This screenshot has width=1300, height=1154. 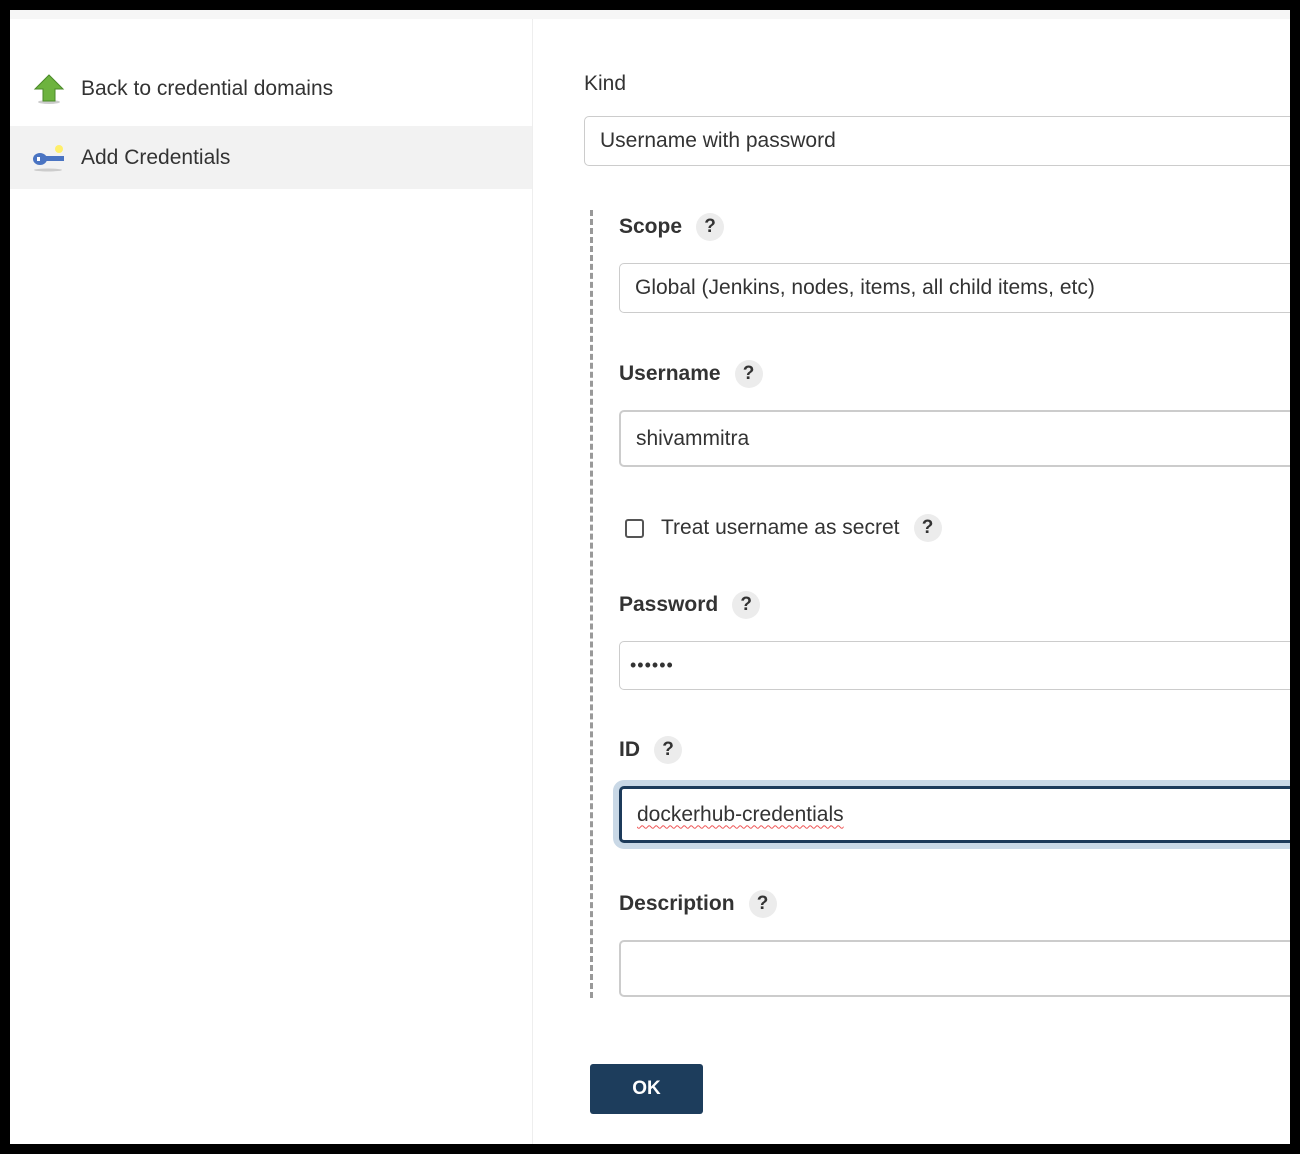 What do you see at coordinates (207, 88) in the screenshot?
I see `sidebar-item-label: Back to credential domains` at bounding box center [207, 88].